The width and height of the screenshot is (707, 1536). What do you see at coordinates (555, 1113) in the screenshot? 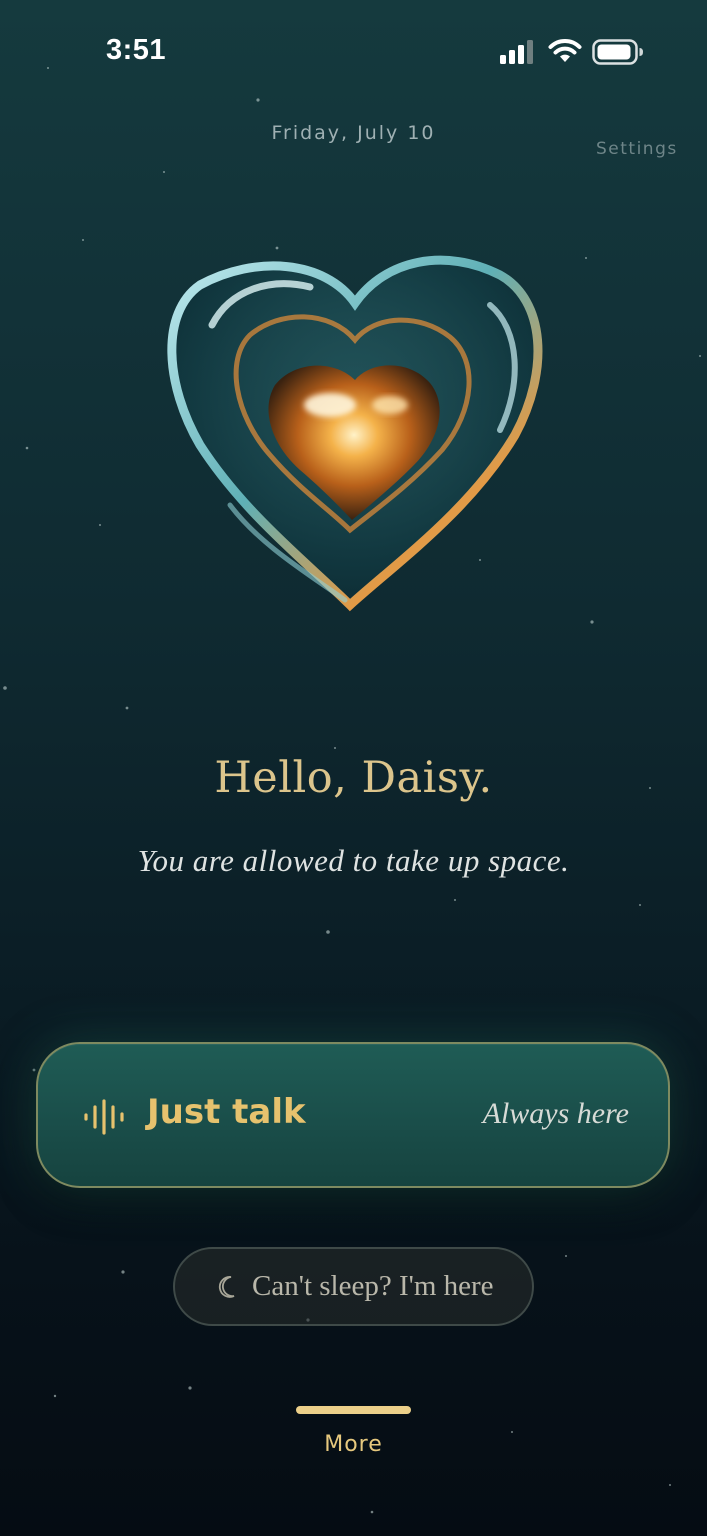
I see `just-talk-subtitle: Always here` at bounding box center [555, 1113].